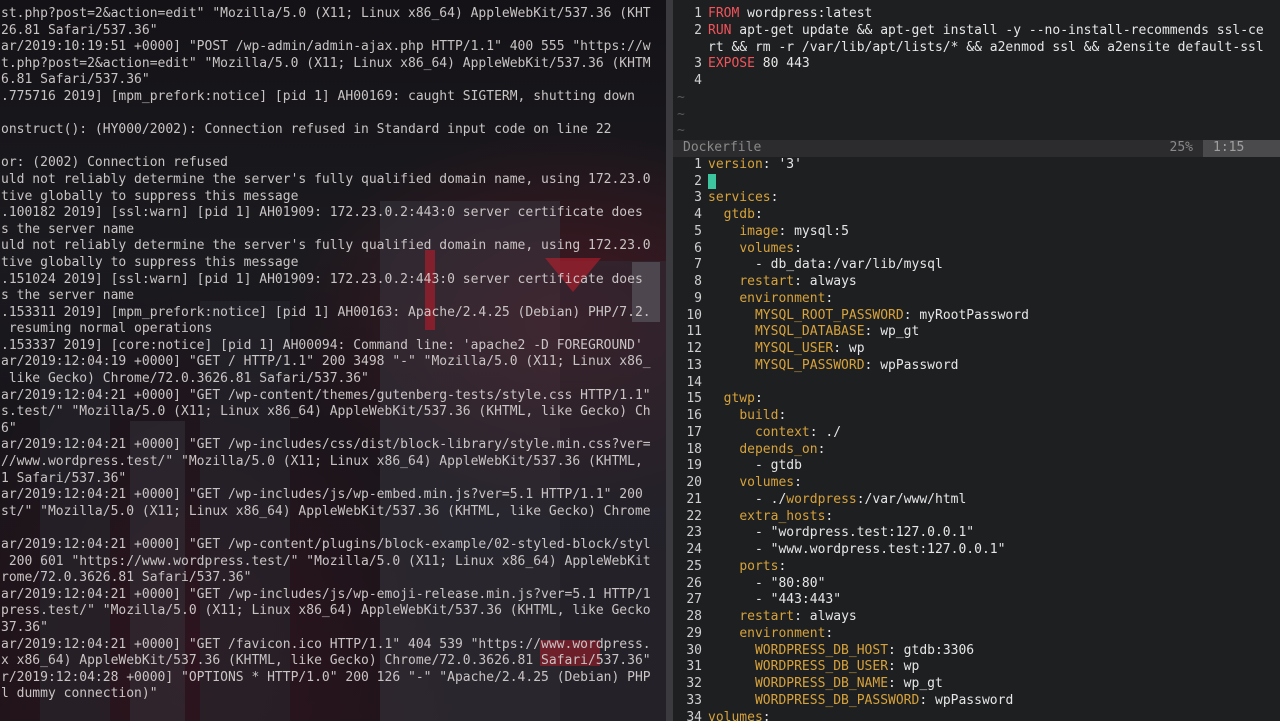 The image size is (1280, 721). Describe the element at coordinates (976, 299) in the screenshot. I see `code-line: 9 environment:` at that location.